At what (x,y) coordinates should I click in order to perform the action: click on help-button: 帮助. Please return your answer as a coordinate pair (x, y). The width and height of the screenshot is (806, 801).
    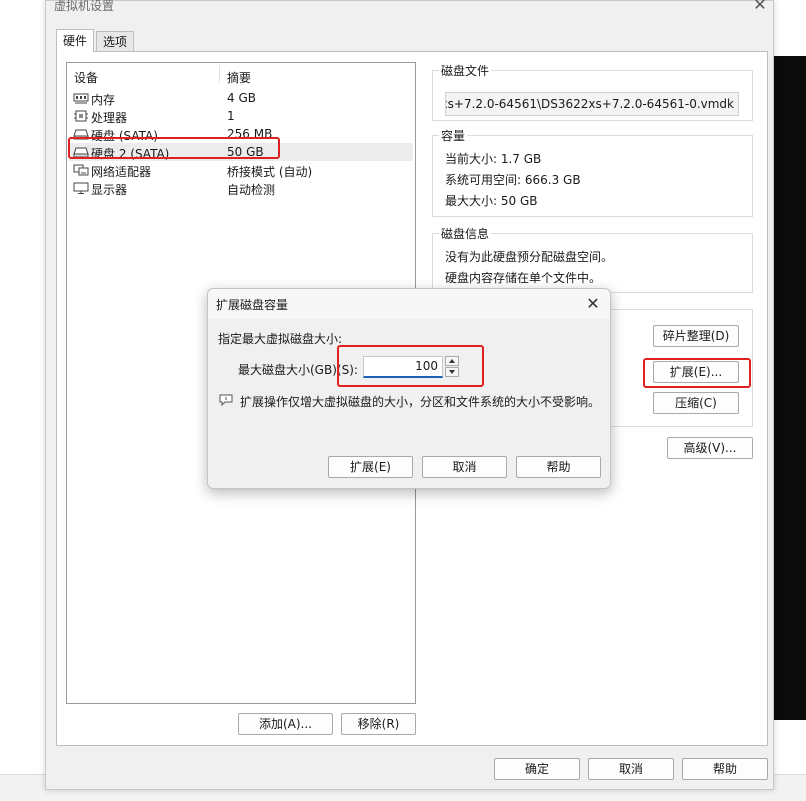
    Looking at the image, I should click on (725, 769).